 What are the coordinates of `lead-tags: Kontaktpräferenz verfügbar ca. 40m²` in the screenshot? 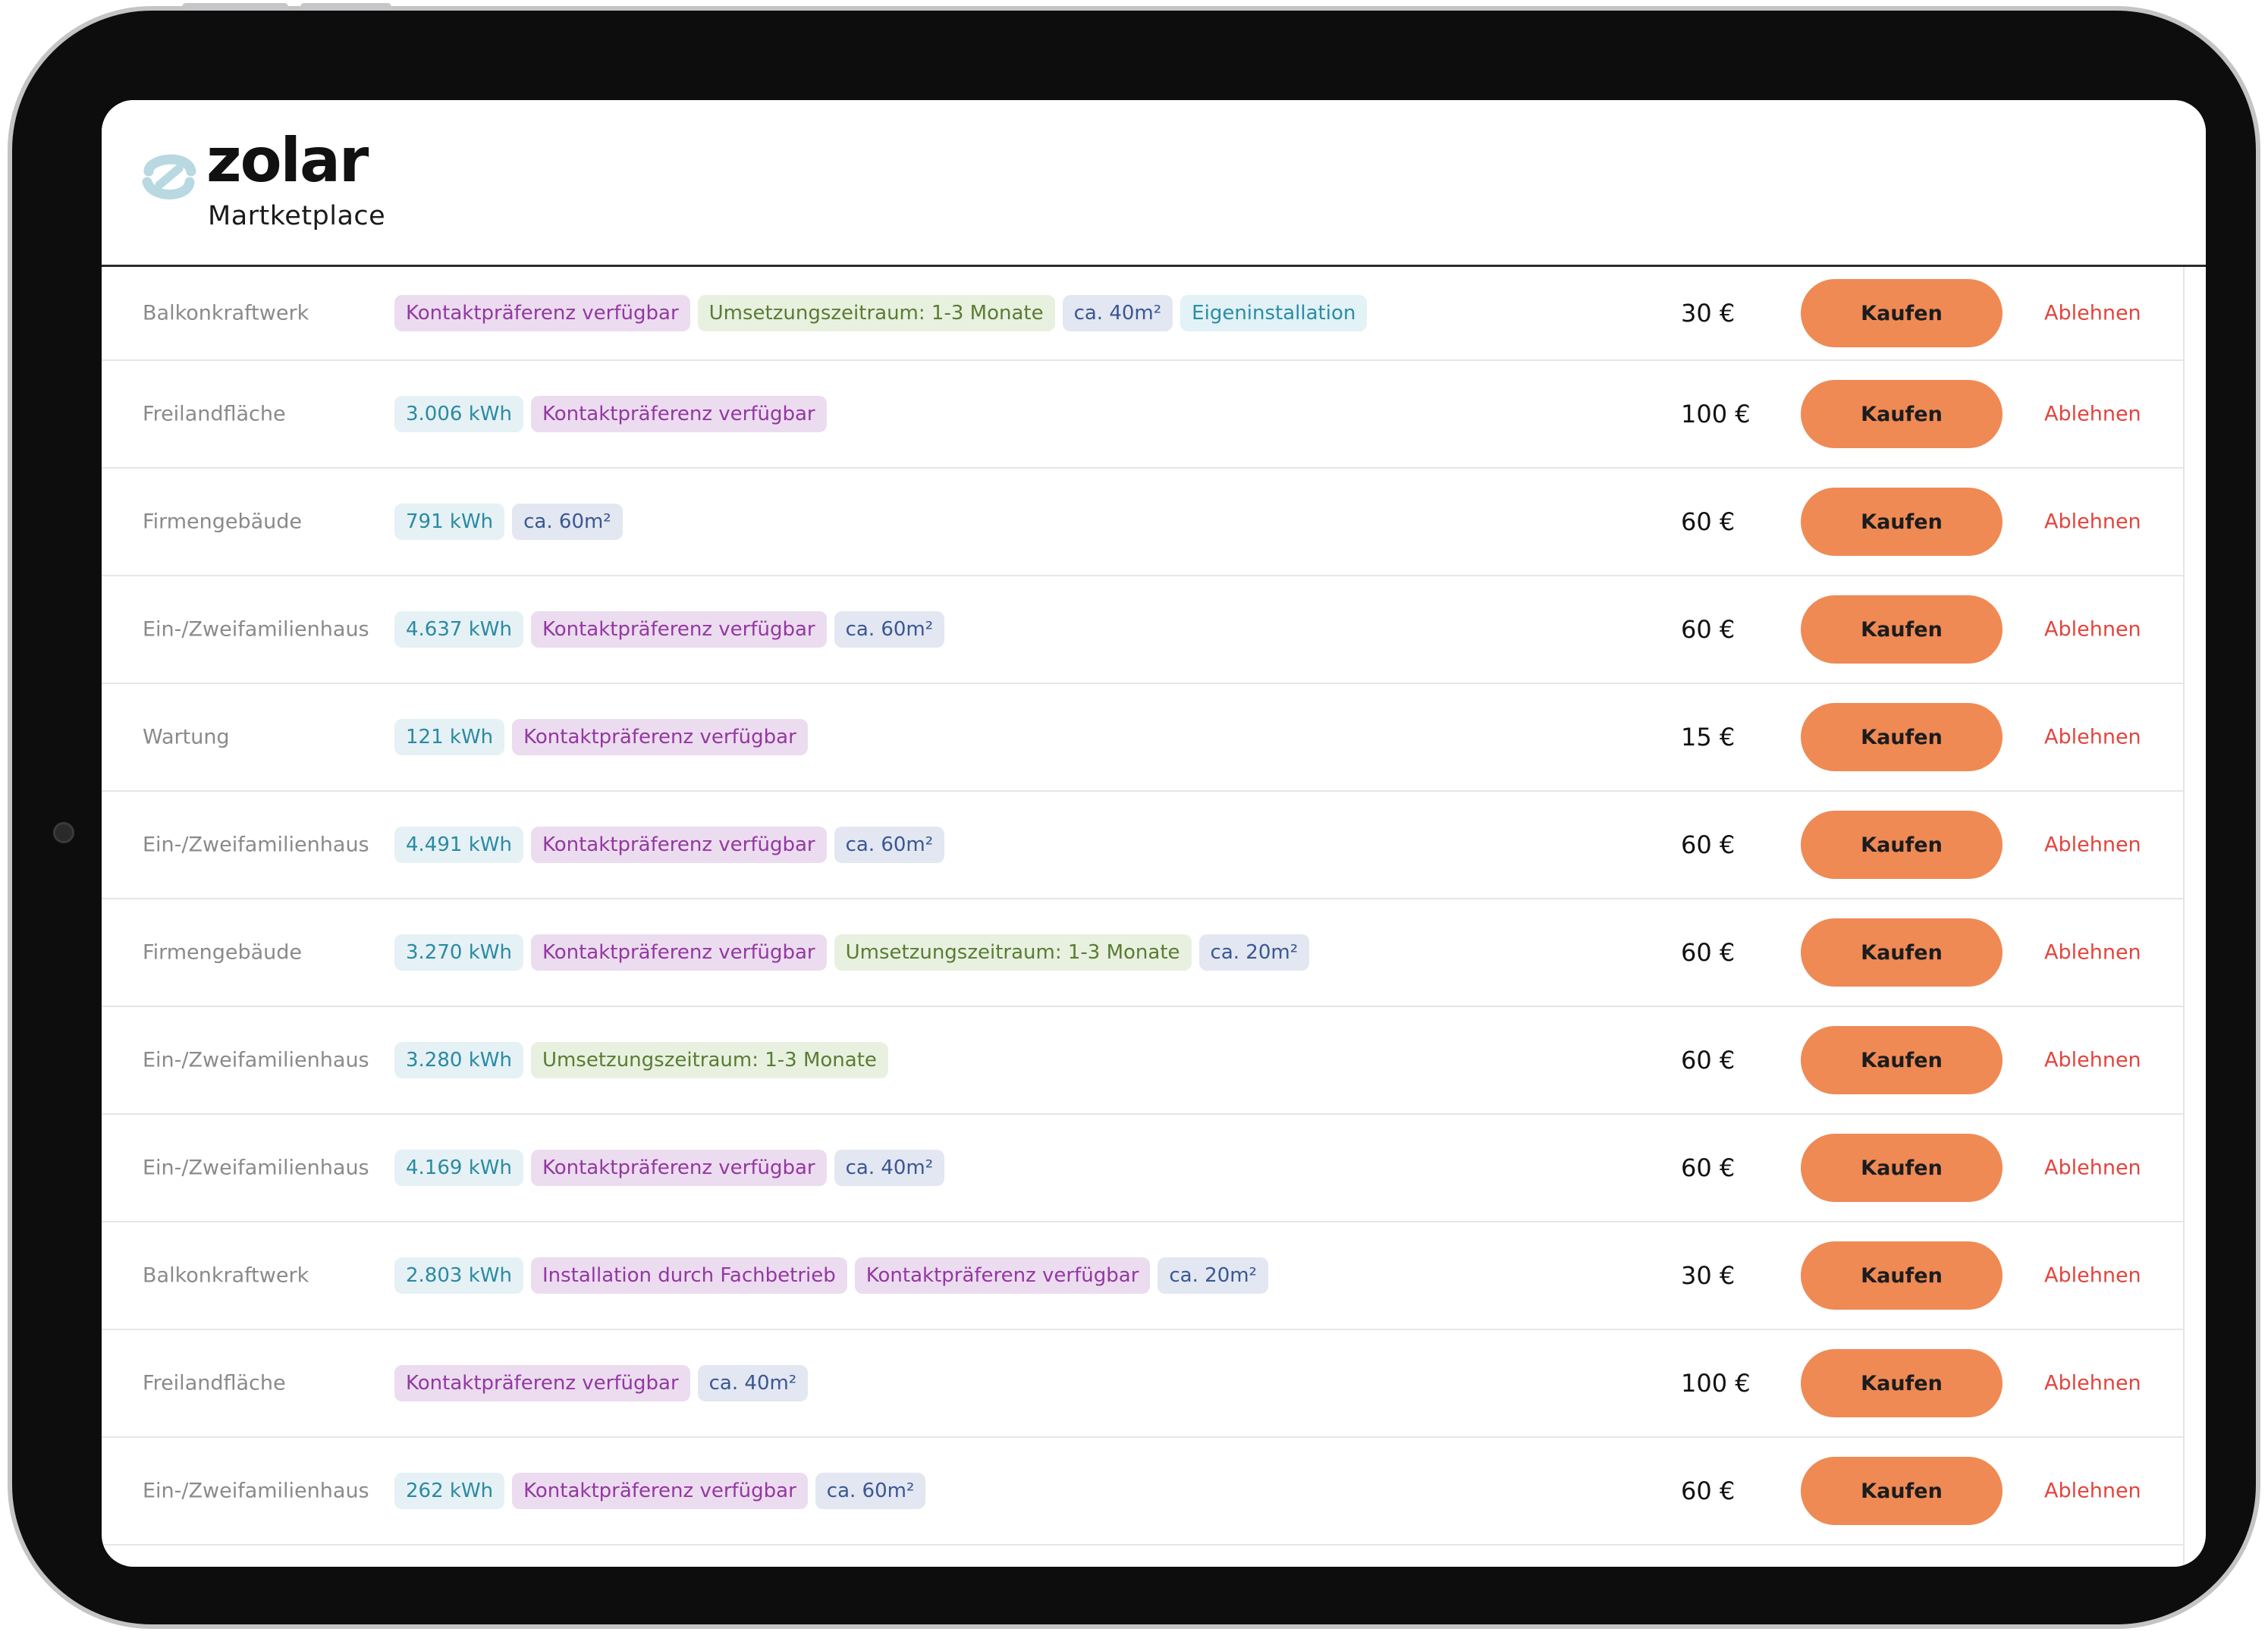 It's located at (601, 1383).